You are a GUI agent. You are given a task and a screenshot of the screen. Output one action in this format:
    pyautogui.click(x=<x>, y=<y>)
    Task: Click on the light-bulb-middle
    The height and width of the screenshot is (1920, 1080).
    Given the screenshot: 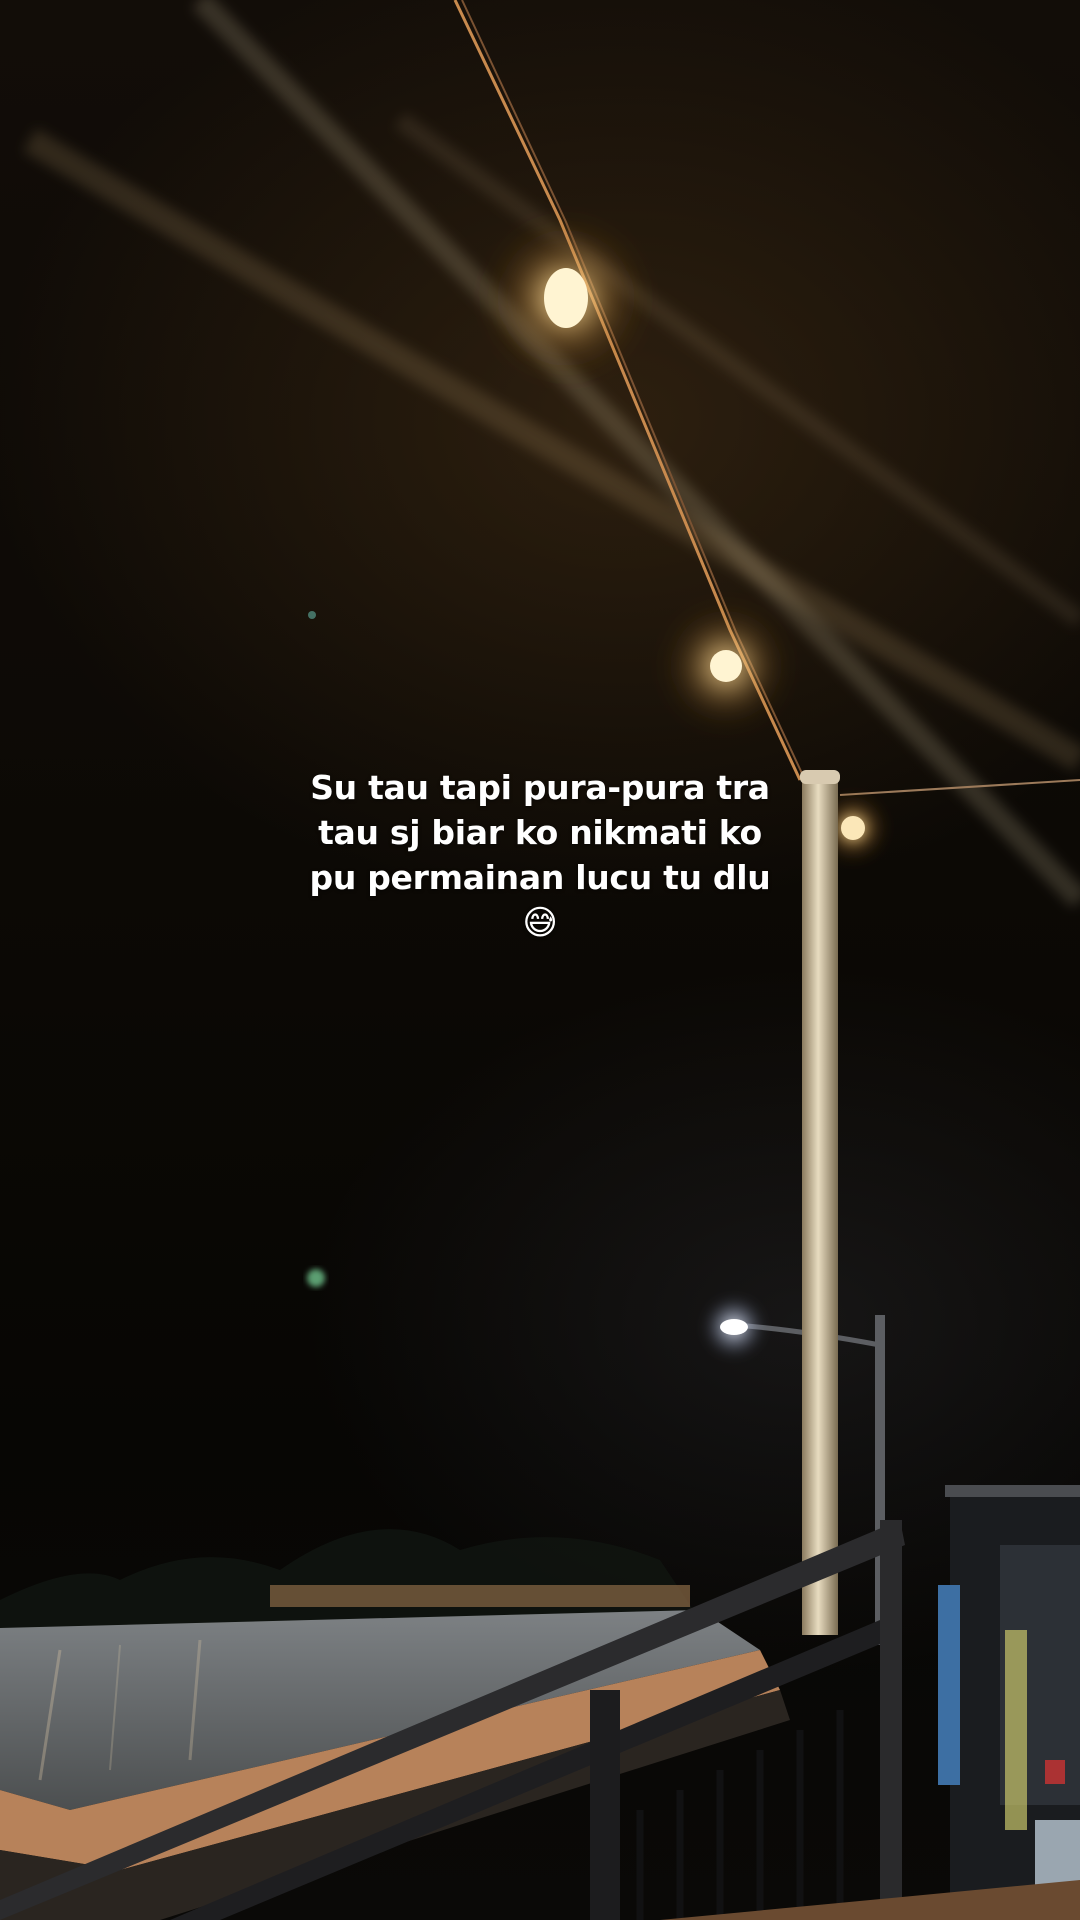 What is the action you would take?
    pyautogui.click(x=726, y=666)
    